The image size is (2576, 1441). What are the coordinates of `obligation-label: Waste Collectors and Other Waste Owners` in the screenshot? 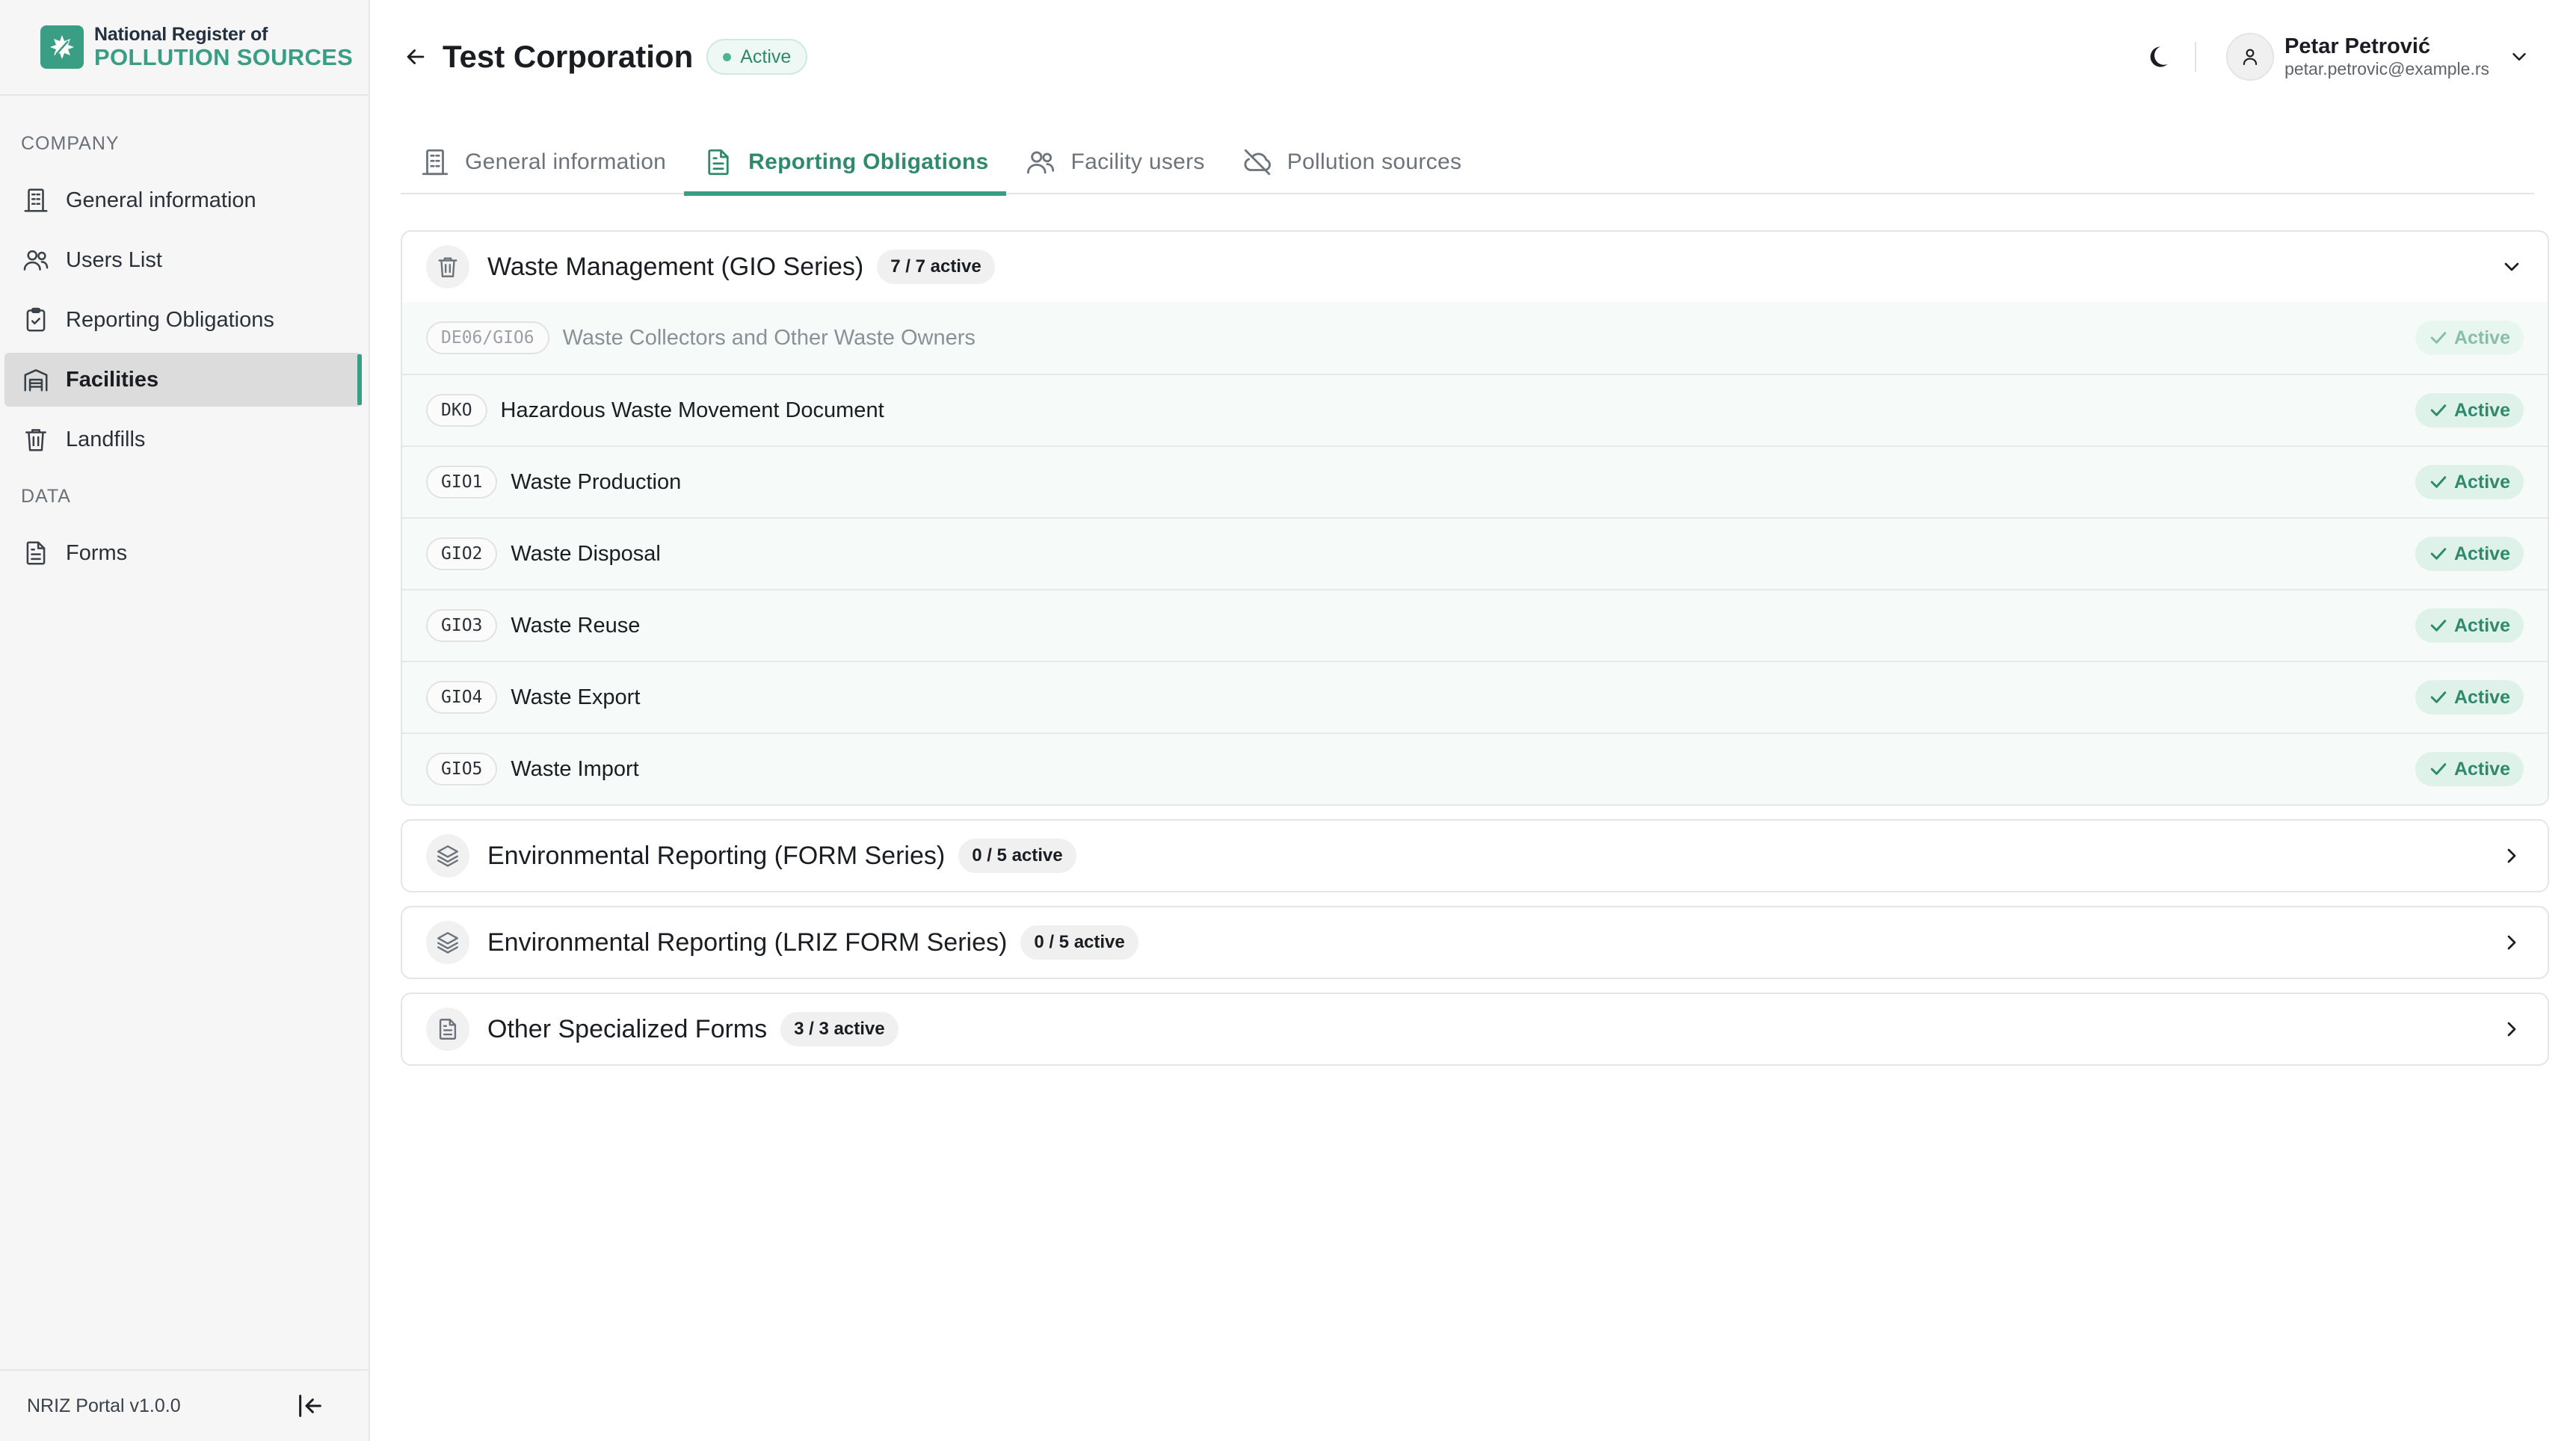 It's located at (769, 337).